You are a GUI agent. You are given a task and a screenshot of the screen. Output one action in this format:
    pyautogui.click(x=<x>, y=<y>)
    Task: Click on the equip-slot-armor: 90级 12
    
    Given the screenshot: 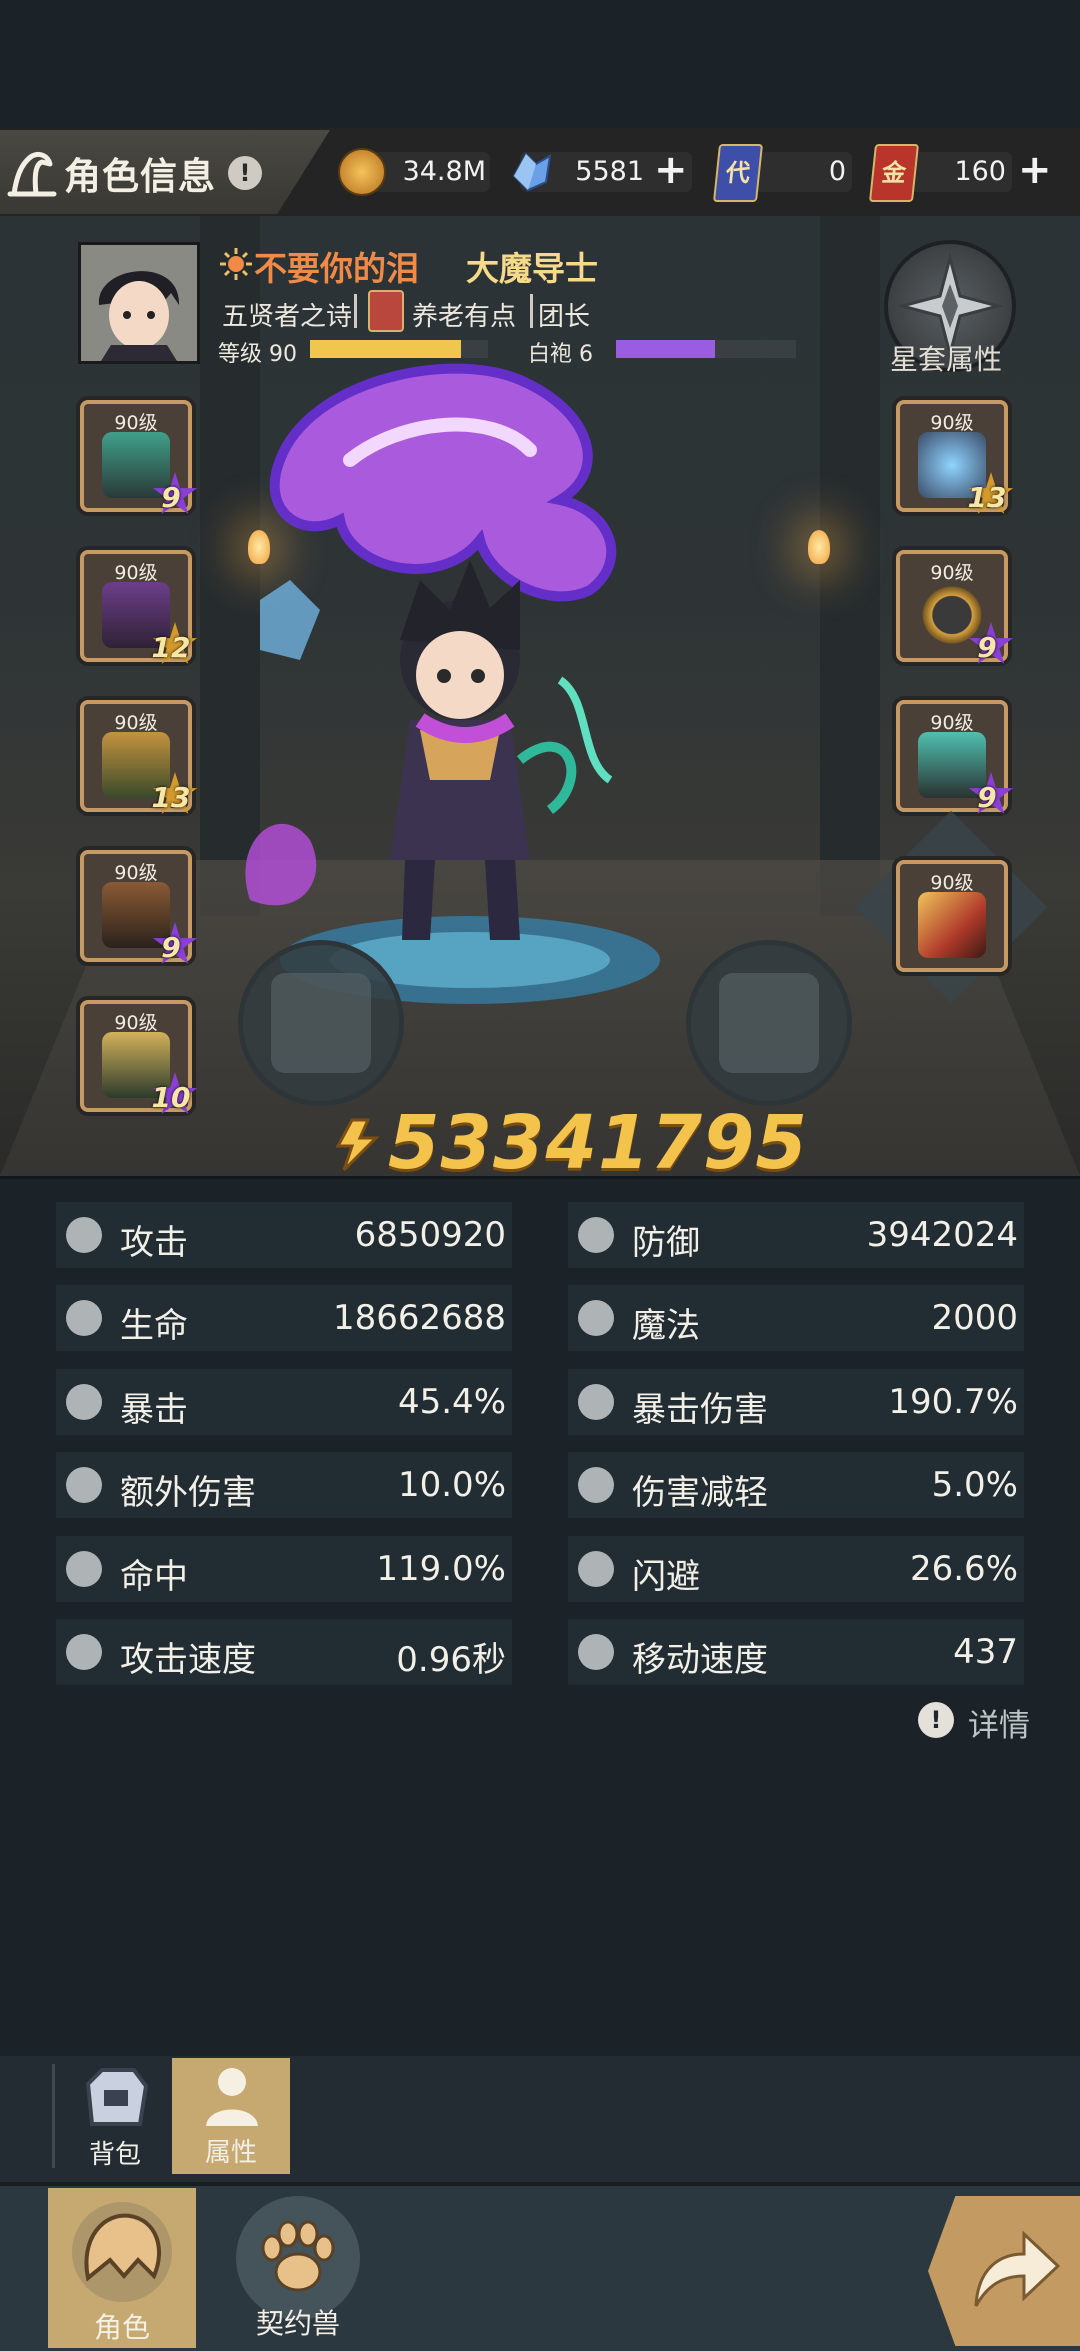 What is the action you would take?
    pyautogui.click(x=139, y=607)
    